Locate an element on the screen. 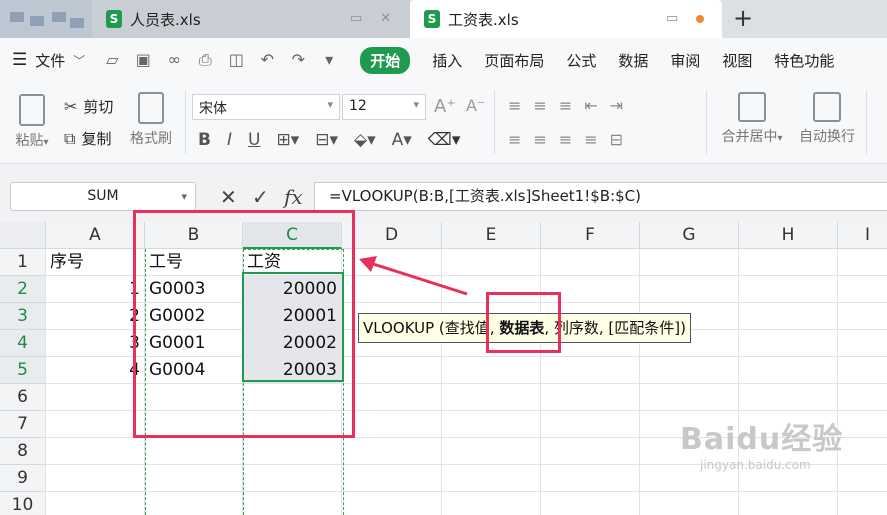 The height and width of the screenshot is (515, 887). link-icon: ∞ is located at coordinates (174, 60).